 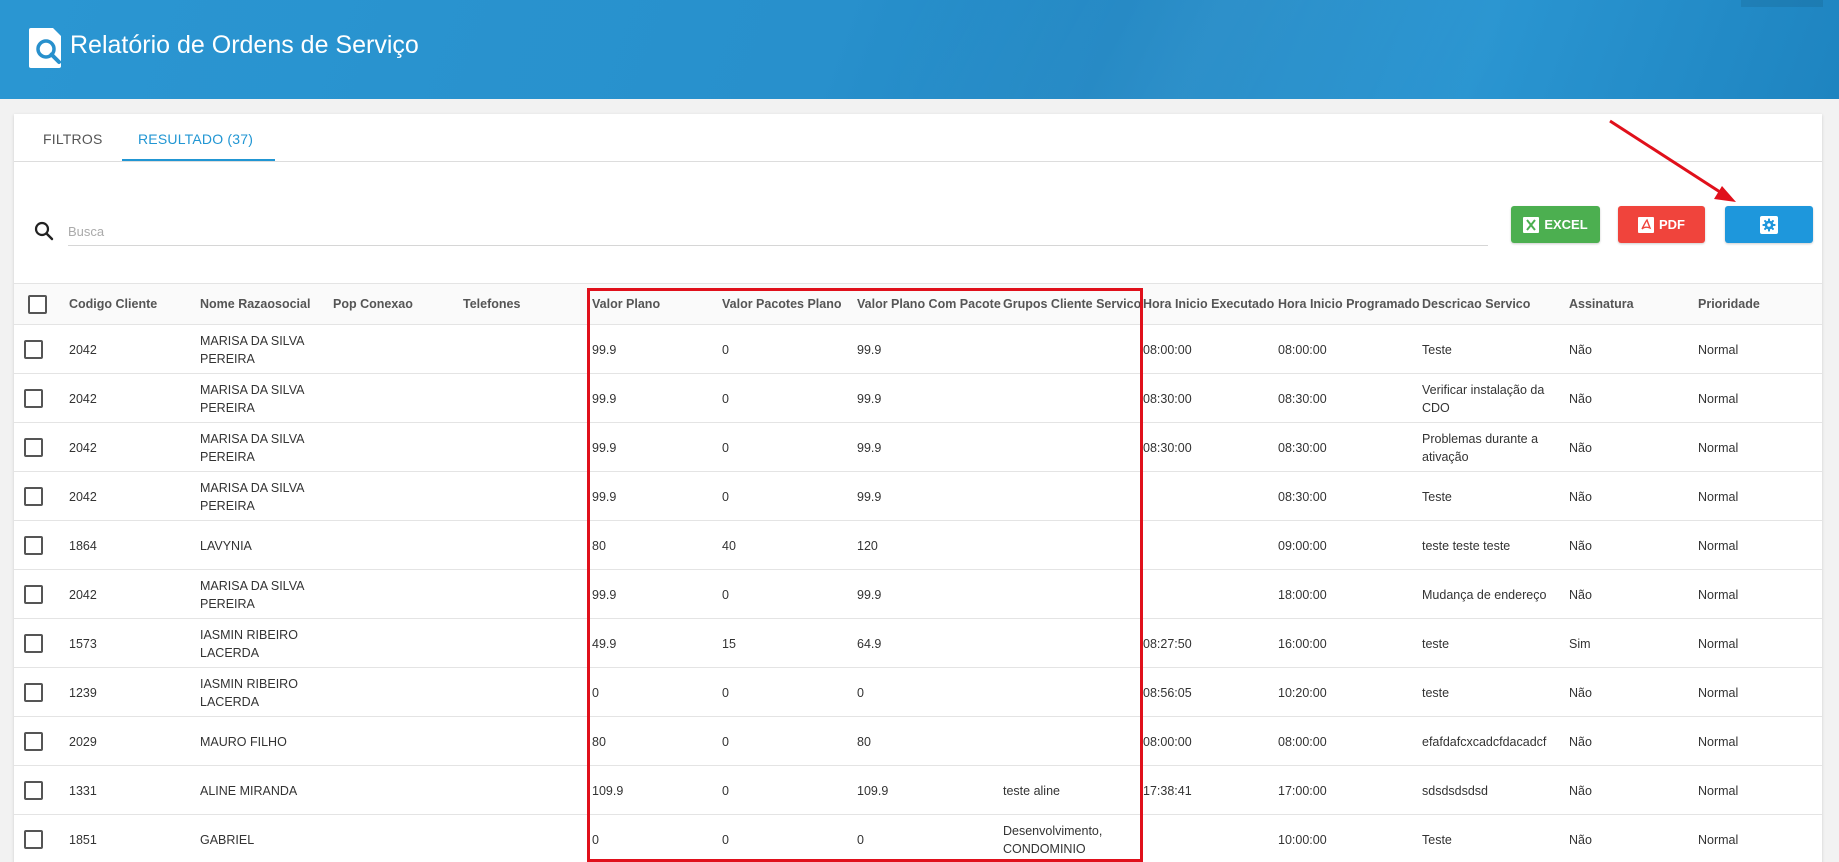 What do you see at coordinates (1729, 304) in the screenshot?
I see `column-header: Prioridade` at bounding box center [1729, 304].